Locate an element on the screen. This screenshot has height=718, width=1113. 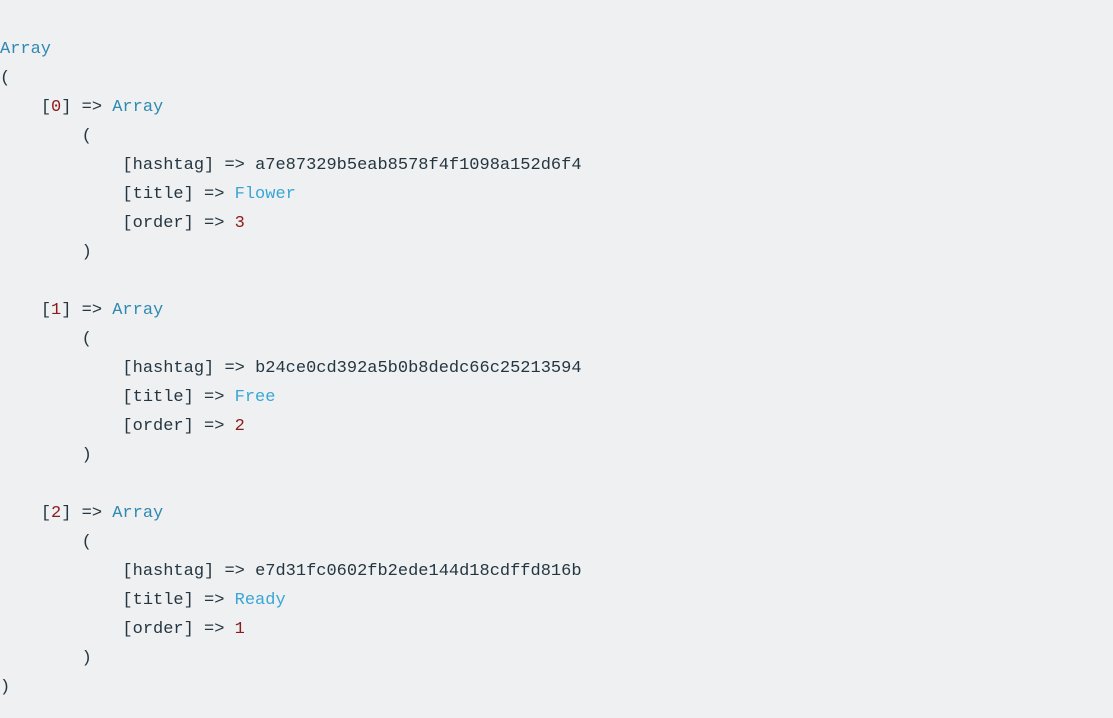
item-index: 2 is located at coordinates (56, 513).